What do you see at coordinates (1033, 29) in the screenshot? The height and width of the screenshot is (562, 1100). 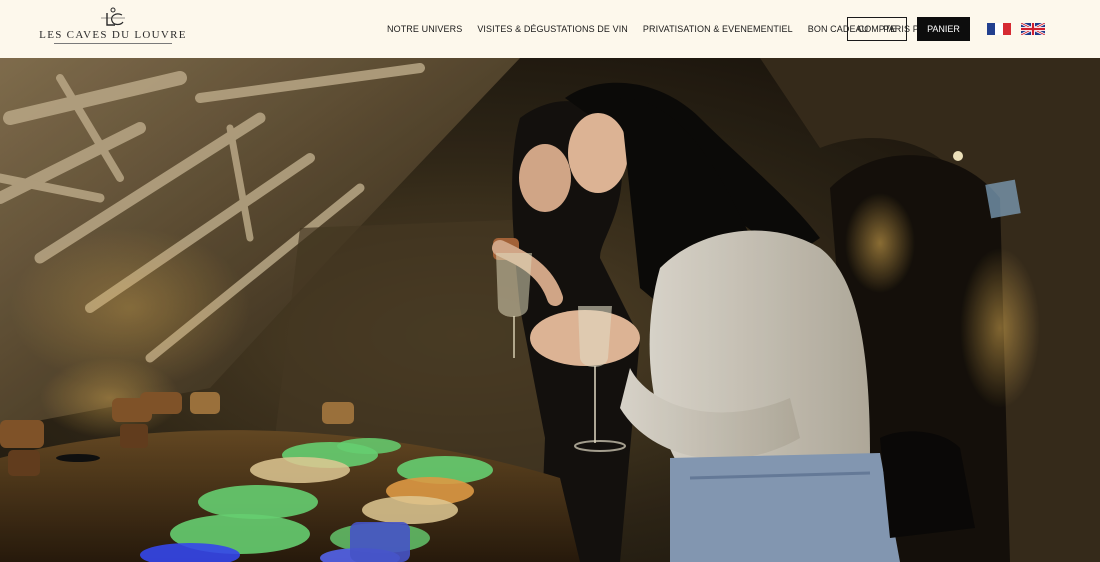 I see `flag-uk-icon` at bounding box center [1033, 29].